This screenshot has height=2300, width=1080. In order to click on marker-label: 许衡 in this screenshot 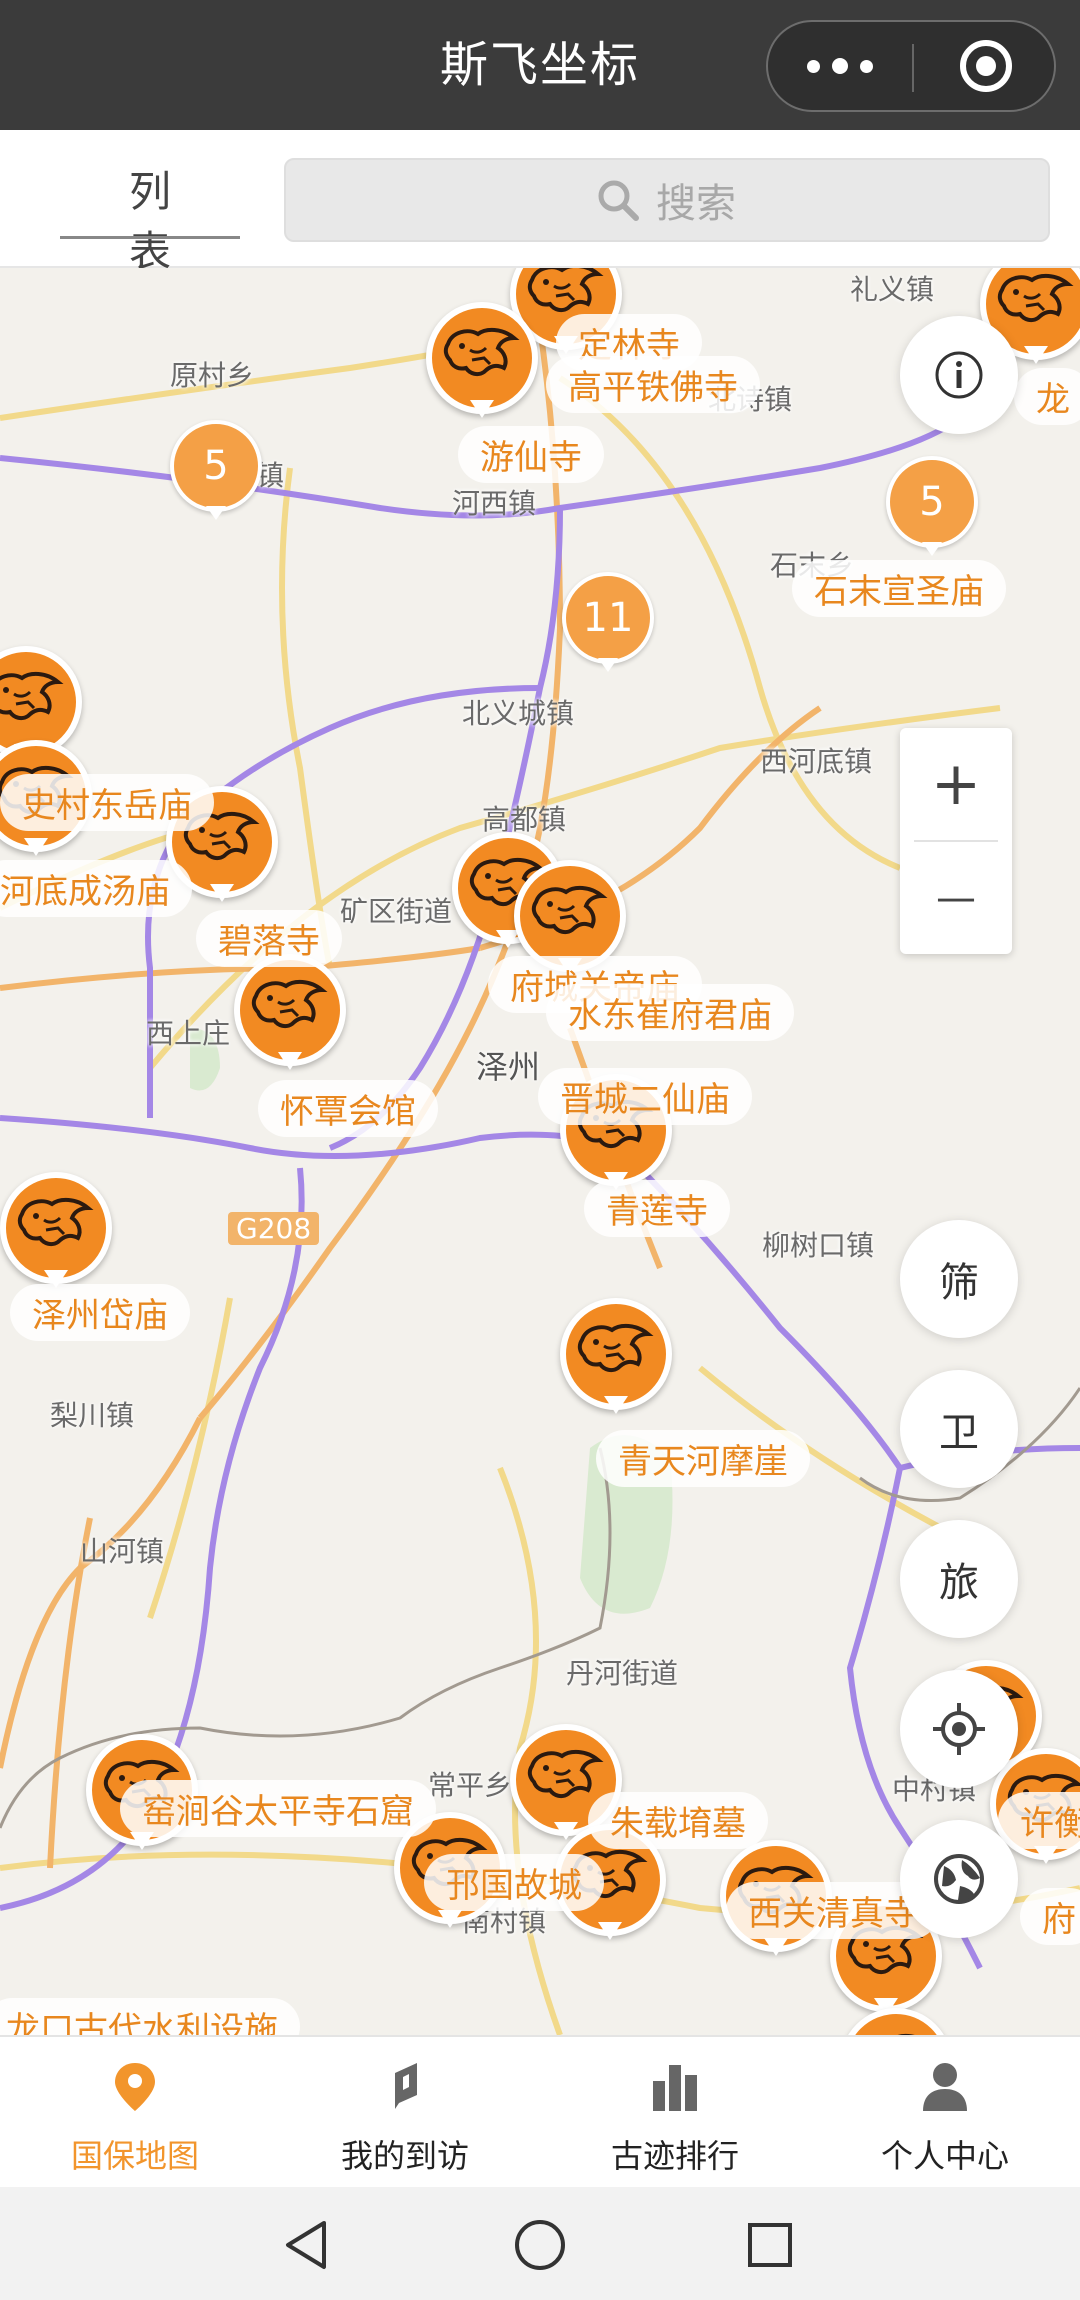, I will do `click(1039, 1820)`.